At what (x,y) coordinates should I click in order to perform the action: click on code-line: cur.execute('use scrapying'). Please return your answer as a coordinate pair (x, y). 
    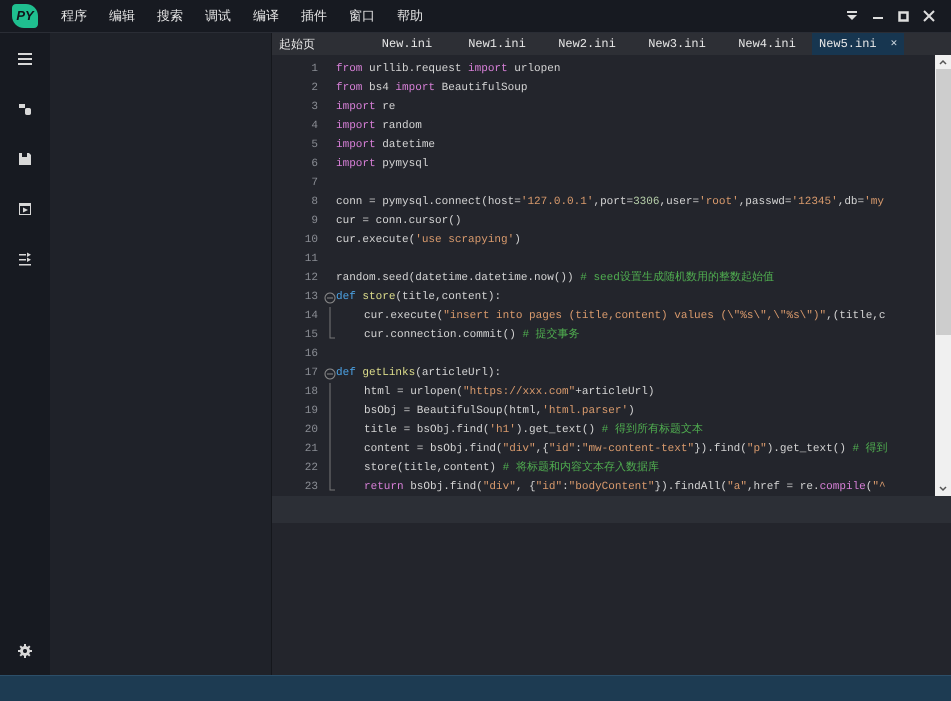
    Looking at the image, I should click on (428, 240).